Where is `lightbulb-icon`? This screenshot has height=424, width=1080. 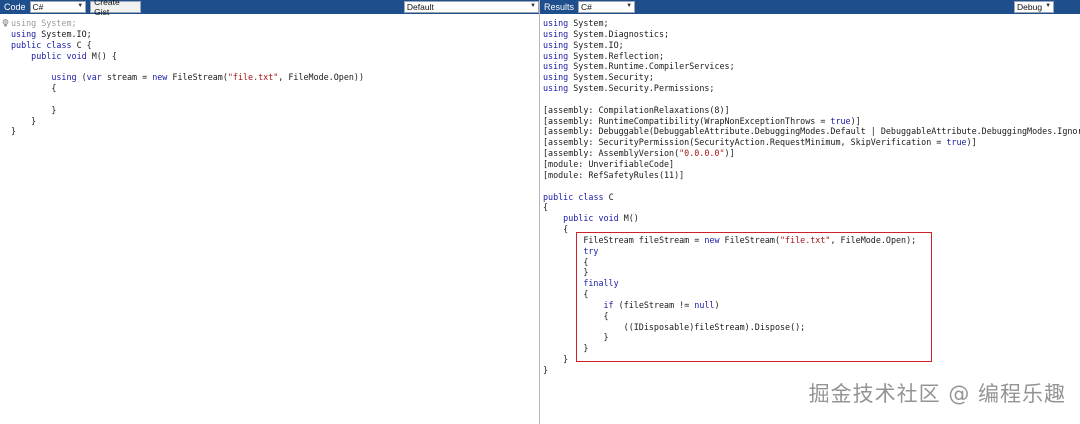 lightbulb-icon is located at coordinates (5, 23).